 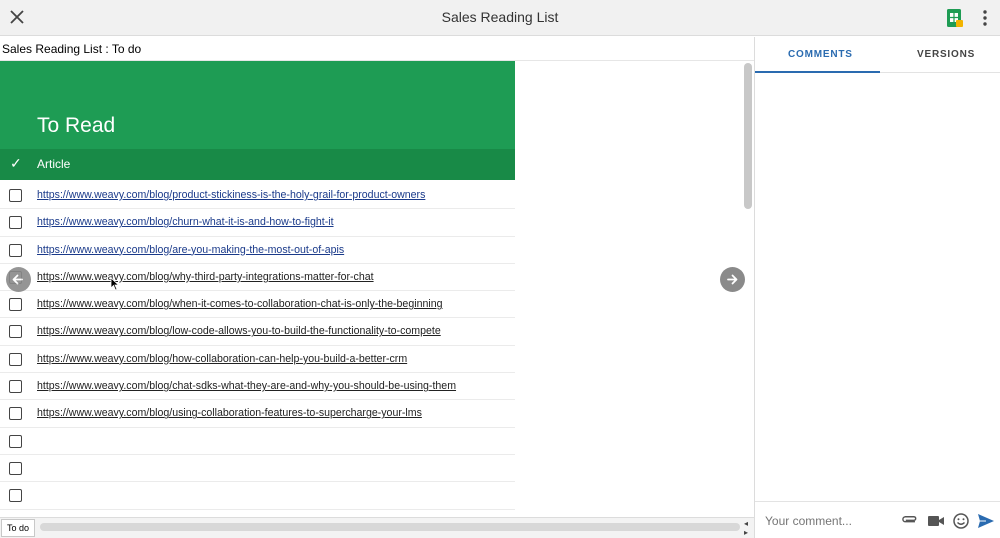 I want to click on comment-composer, so click(x=877, y=519).